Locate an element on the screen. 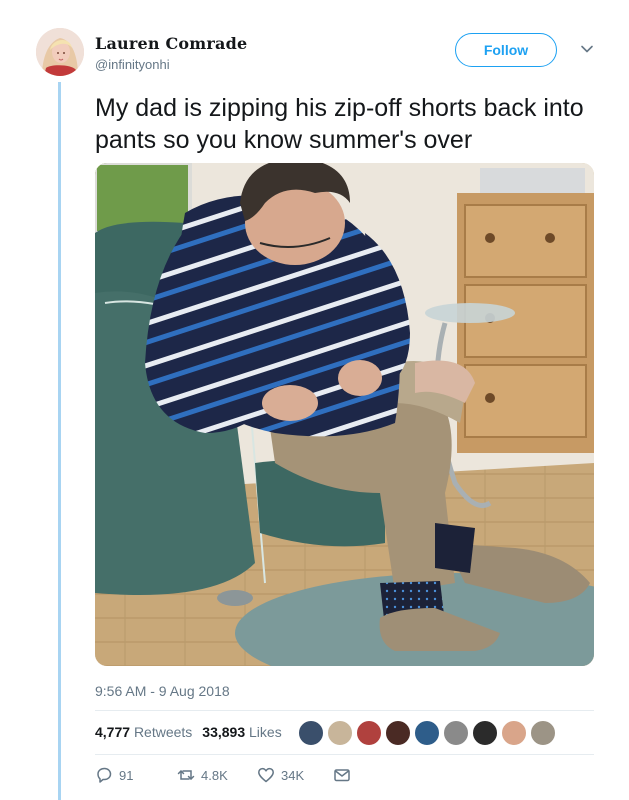 The height and width of the screenshot is (800, 629). divider-bottom is located at coordinates (344, 754).